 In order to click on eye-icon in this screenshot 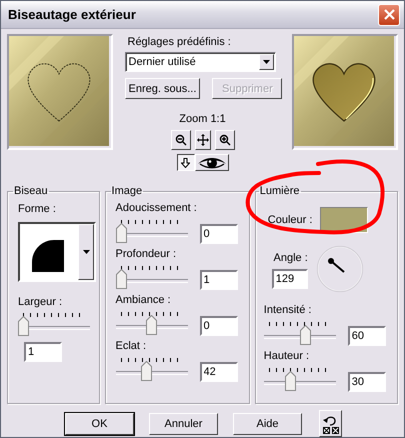, I will do `click(211, 163)`.